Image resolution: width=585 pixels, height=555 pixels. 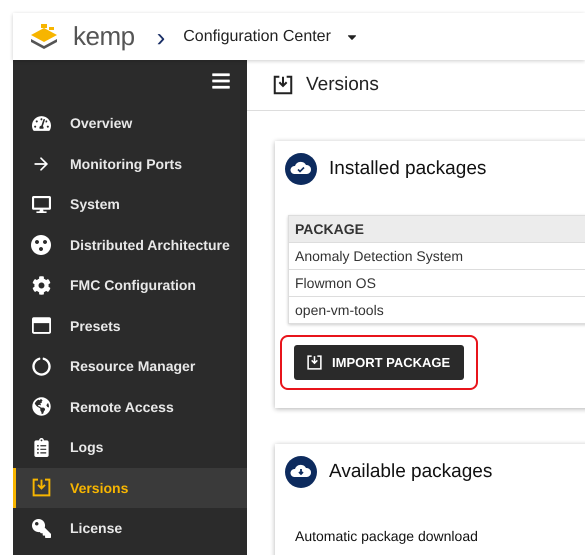 I want to click on logo-icon, so click(x=44, y=37).